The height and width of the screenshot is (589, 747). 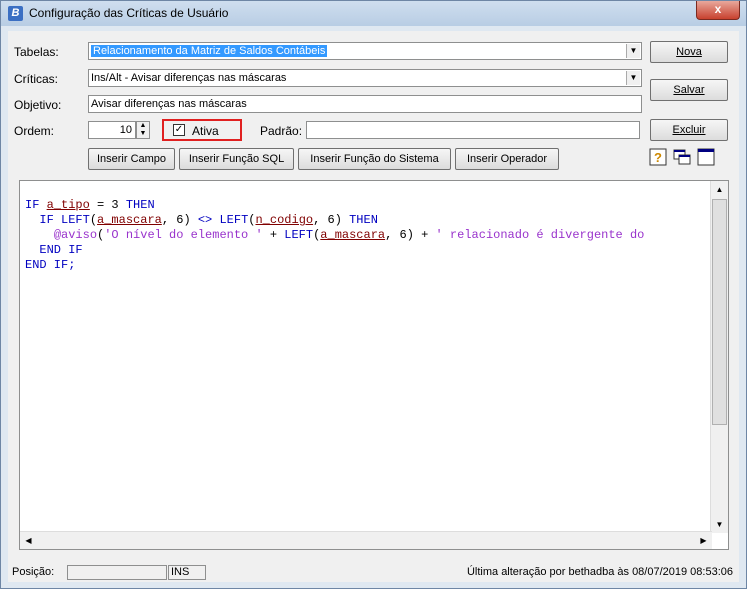 What do you see at coordinates (131, 159) in the screenshot?
I see `inserir-campo-button: Inserir Campo` at bounding box center [131, 159].